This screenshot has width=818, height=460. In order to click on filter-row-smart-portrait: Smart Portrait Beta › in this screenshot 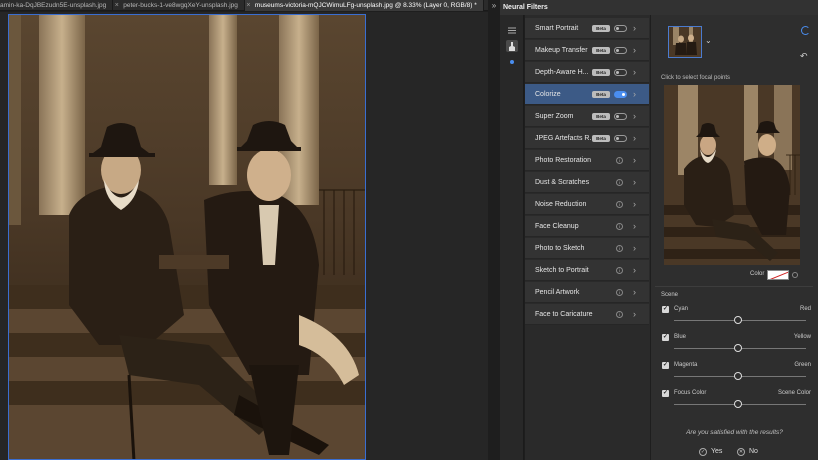, I will do `click(587, 28)`.